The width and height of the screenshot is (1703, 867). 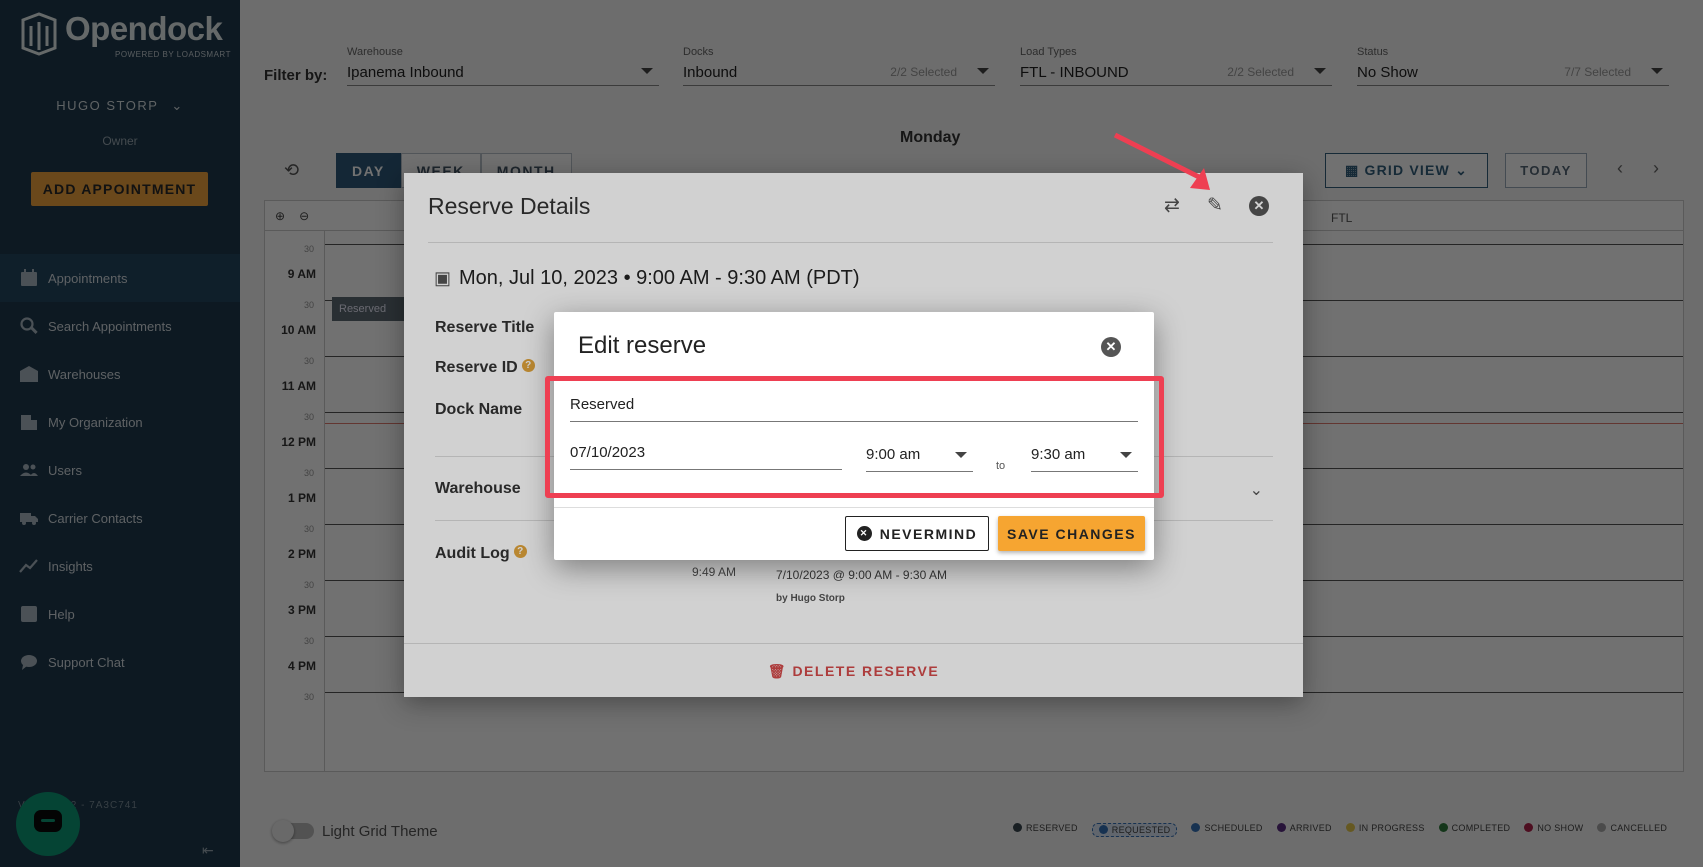 I want to click on nevermind-button: ✕ NEVERMIND, so click(x=917, y=533).